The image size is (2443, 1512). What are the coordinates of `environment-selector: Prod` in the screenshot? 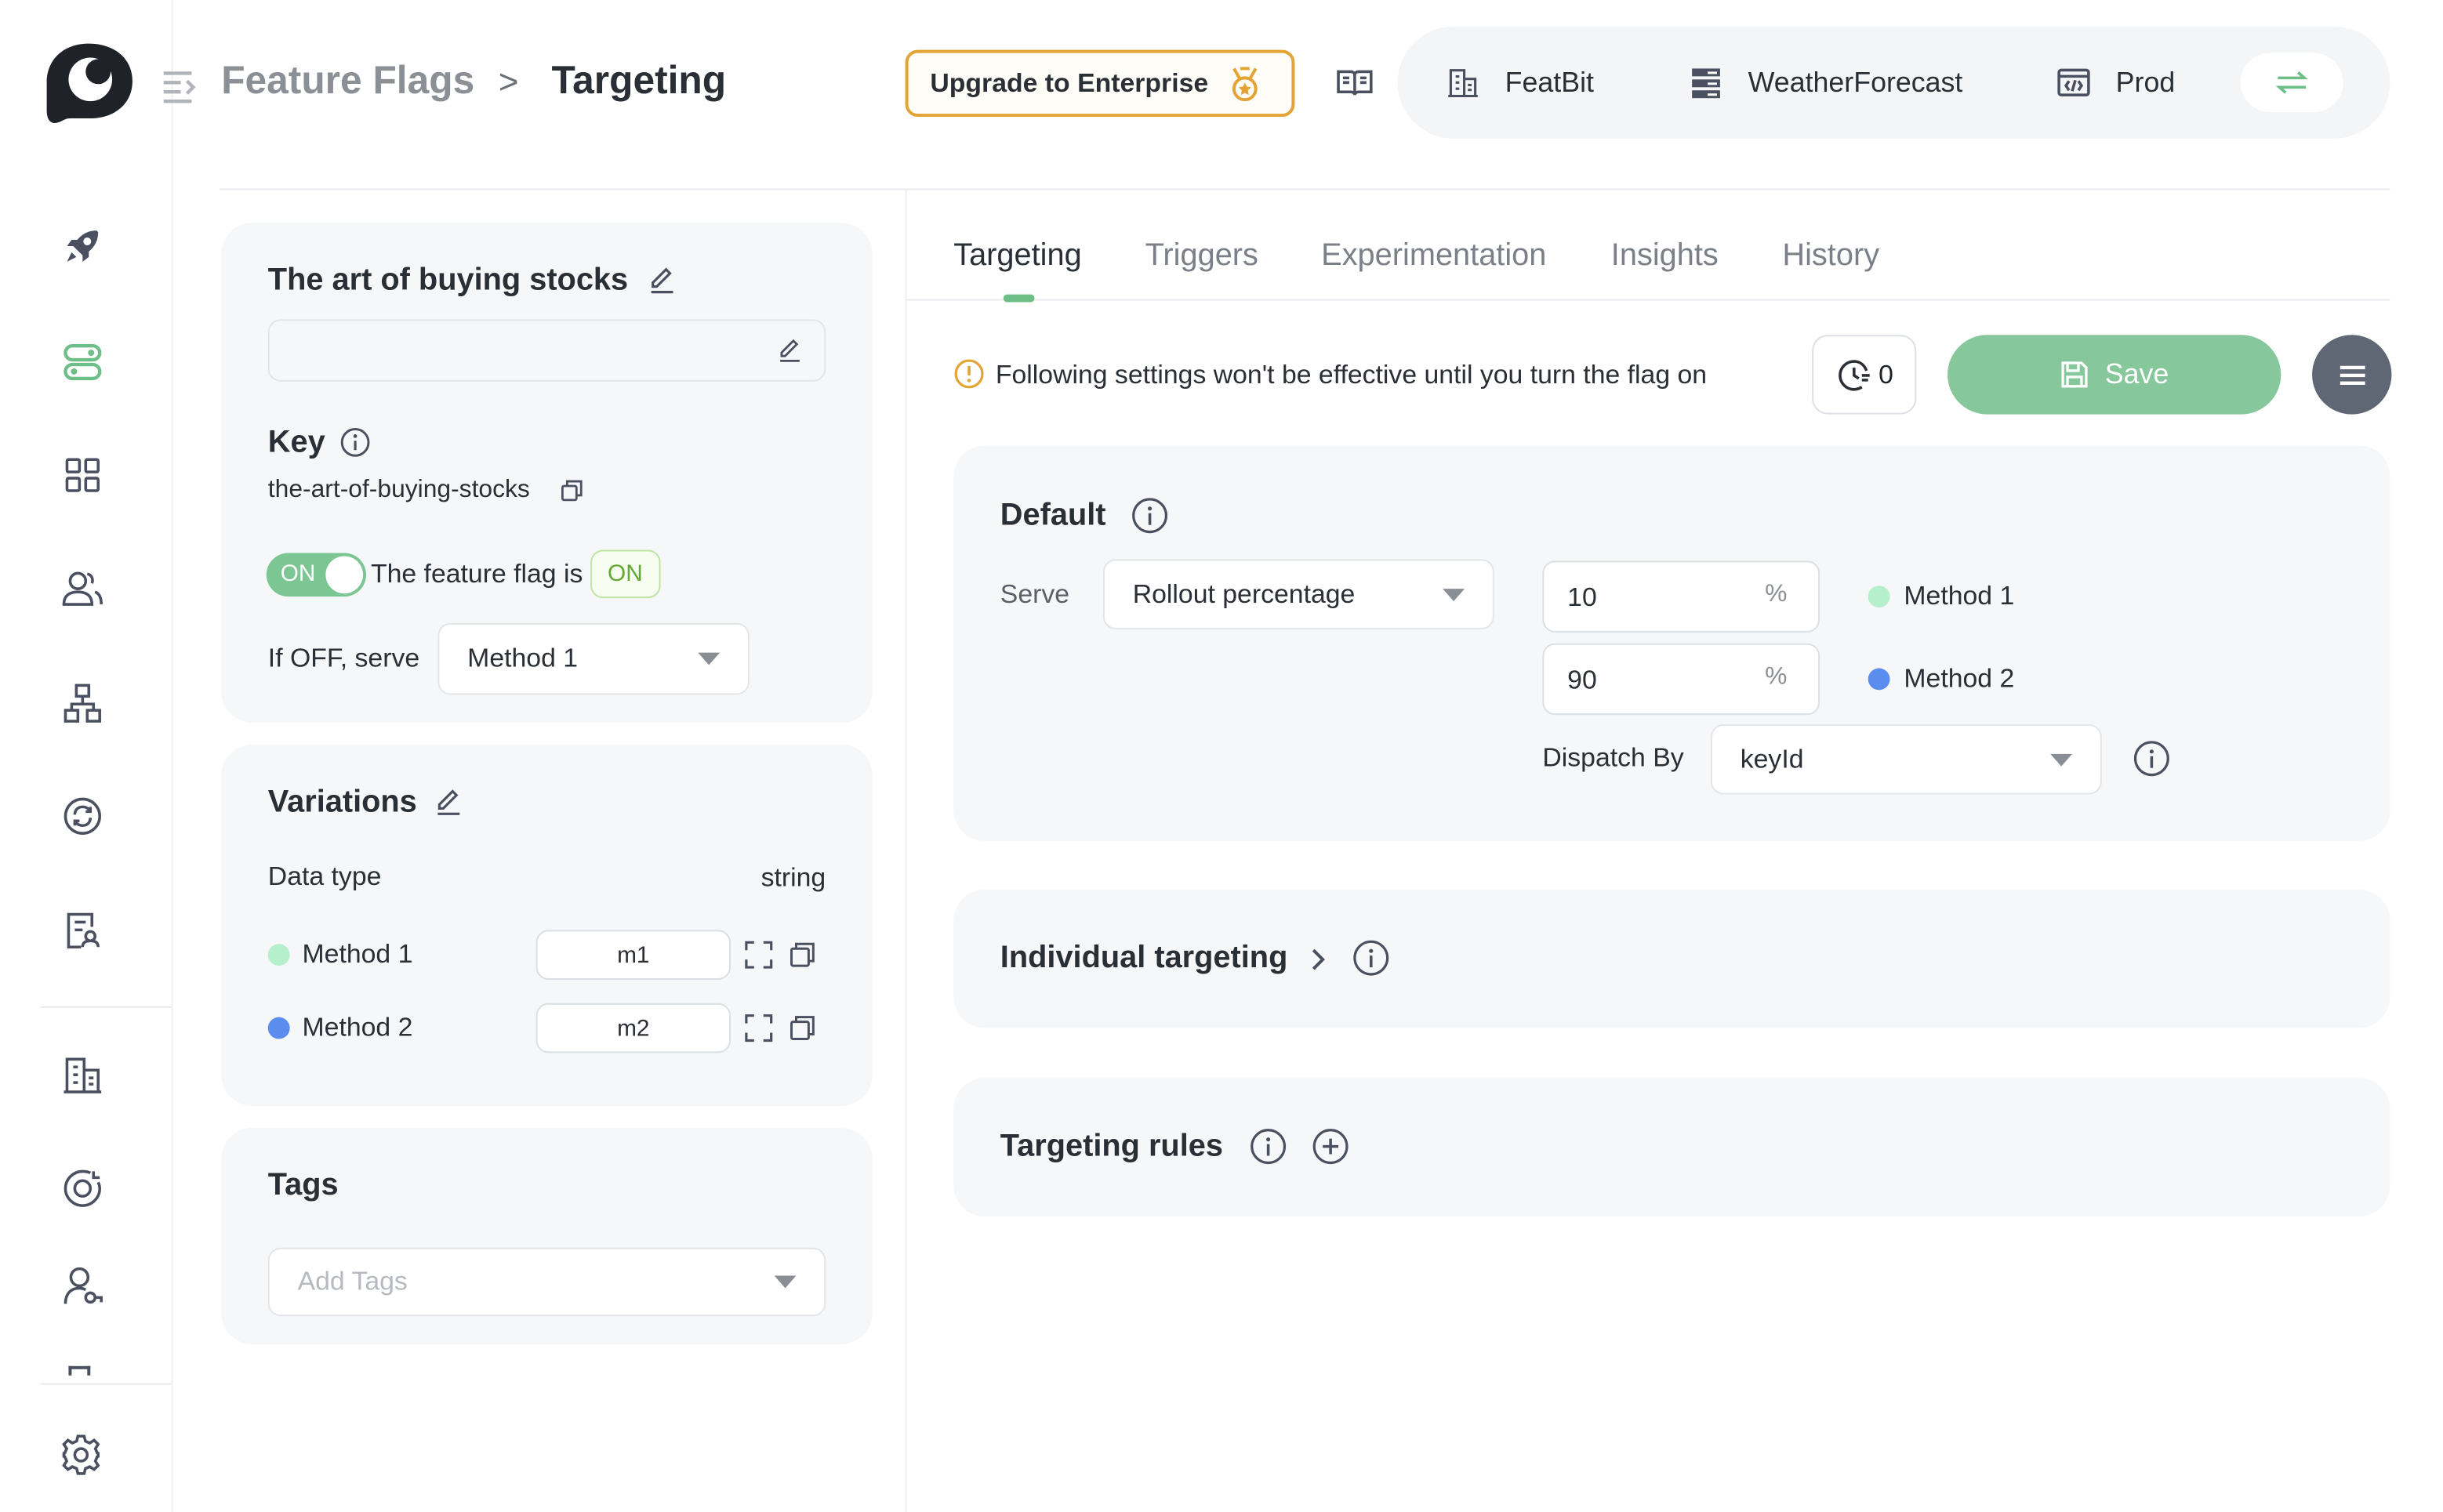 It's located at (2115, 83).